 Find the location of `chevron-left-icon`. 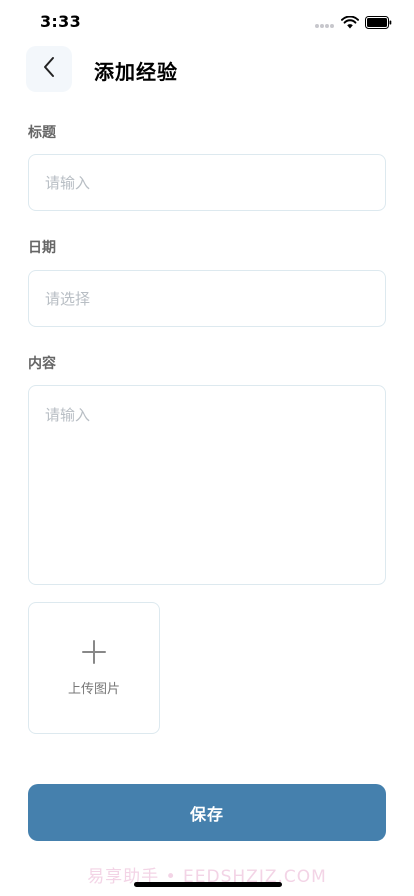

chevron-left-icon is located at coordinates (49, 69).